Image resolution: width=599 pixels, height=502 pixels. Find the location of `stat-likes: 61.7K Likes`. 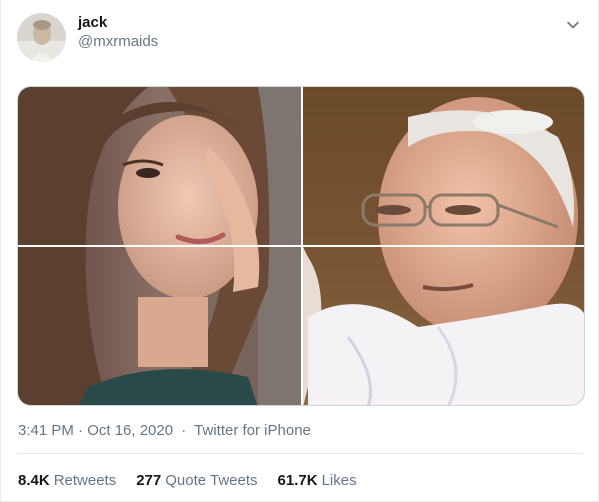

stat-likes: 61.7K Likes is located at coordinates (317, 481).